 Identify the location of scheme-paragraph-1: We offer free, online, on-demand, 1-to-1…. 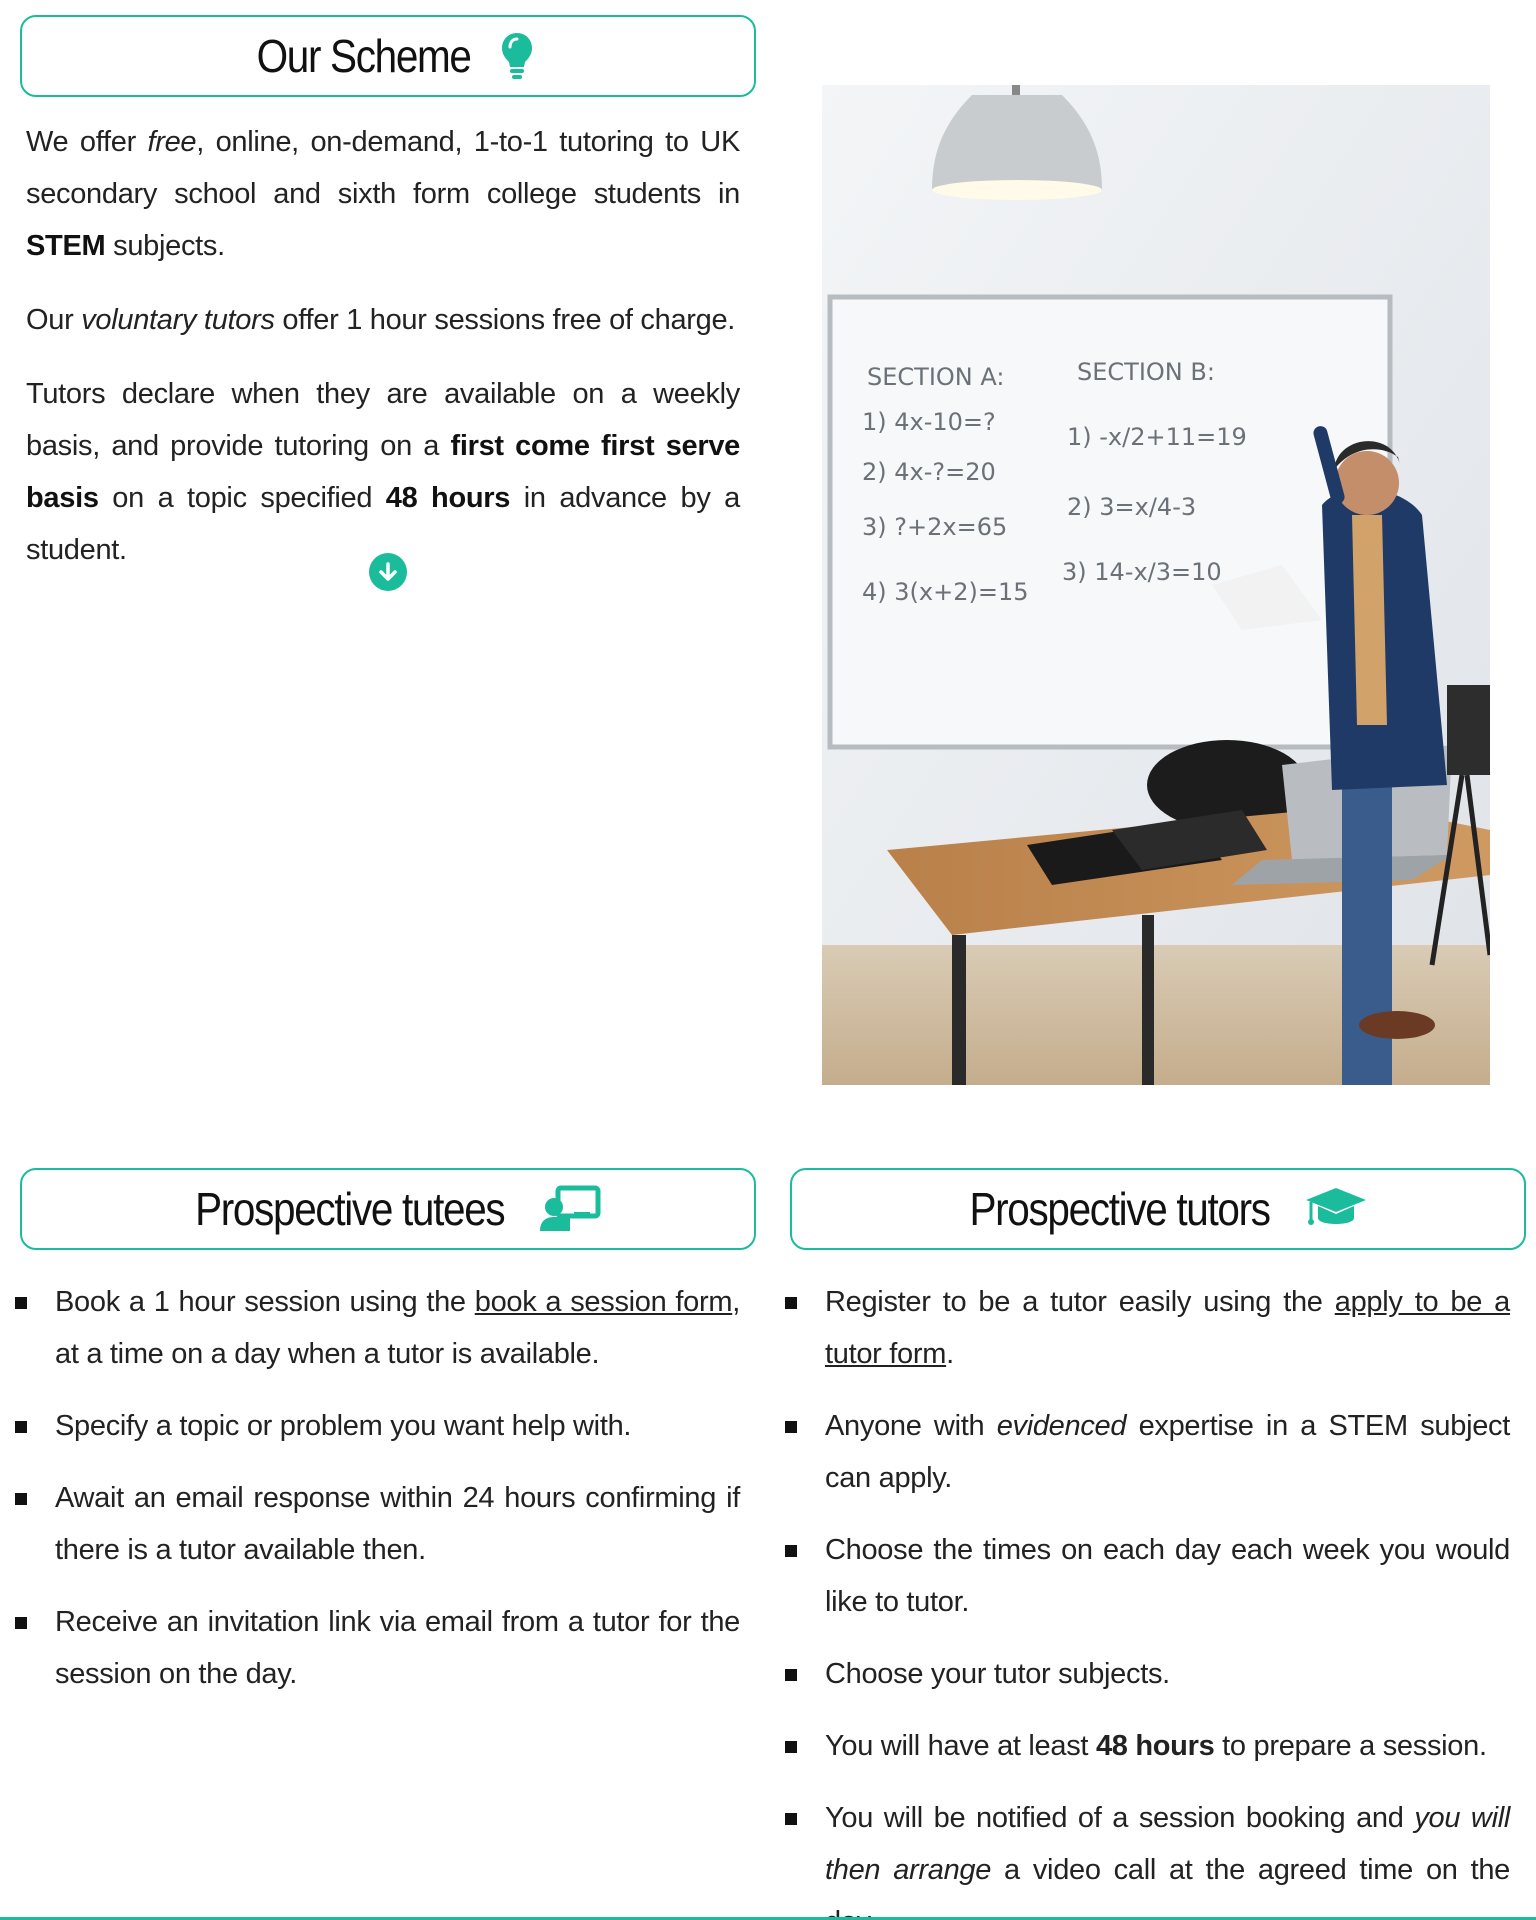
(383, 194).